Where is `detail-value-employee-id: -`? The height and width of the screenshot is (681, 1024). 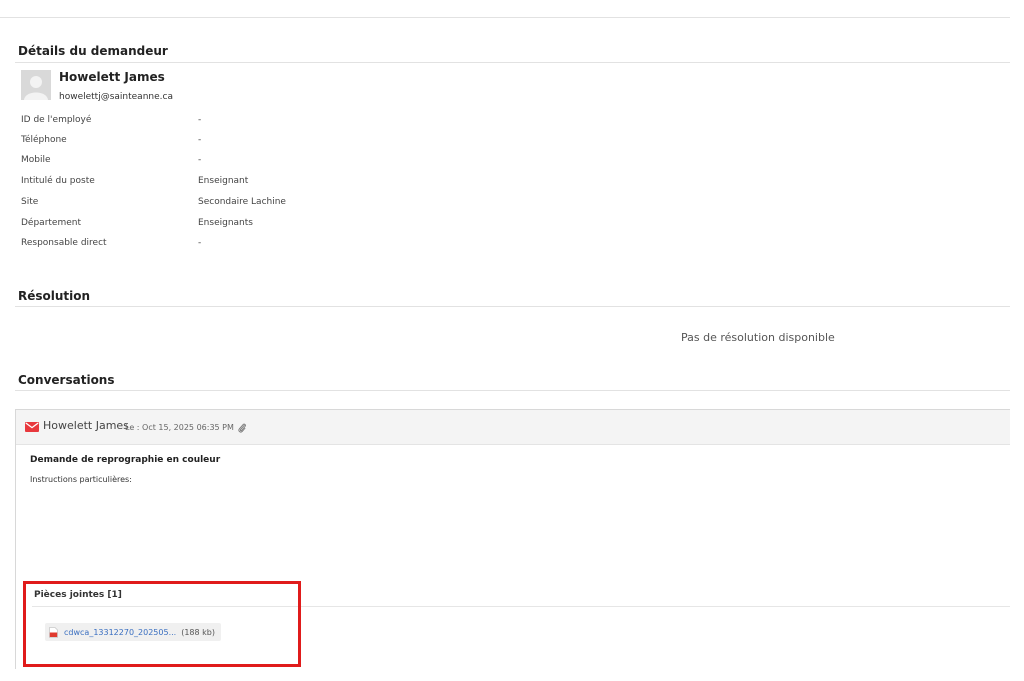
detail-value-employee-id: - is located at coordinates (200, 120).